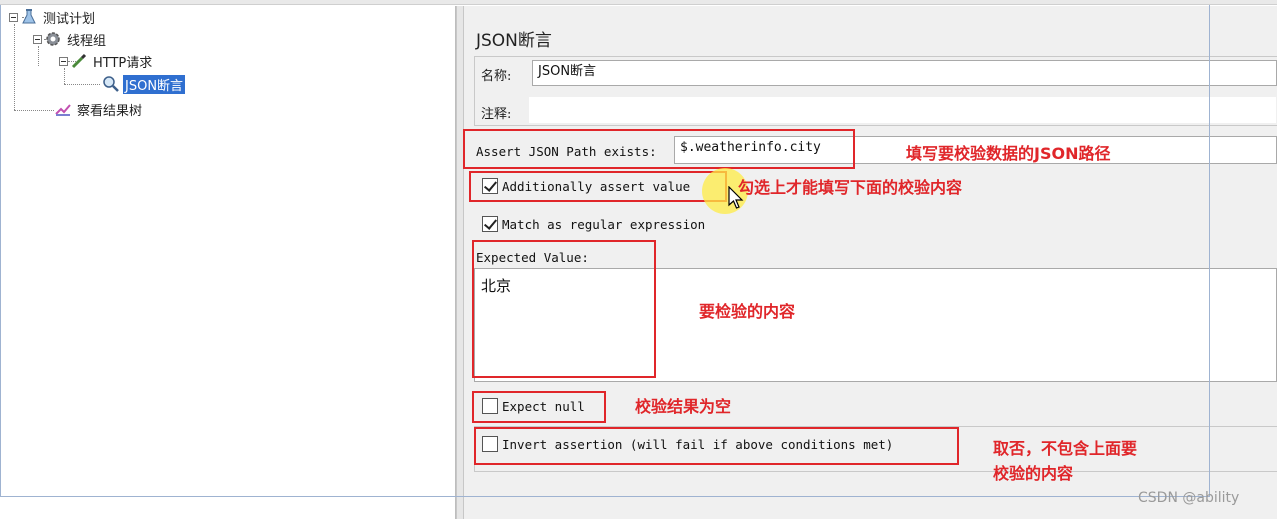 This screenshot has height=519, width=1277. Describe the element at coordinates (850, 187) in the screenshot. I see `note-additionally: 勾选上才能填写下面的校验内容` at that location.